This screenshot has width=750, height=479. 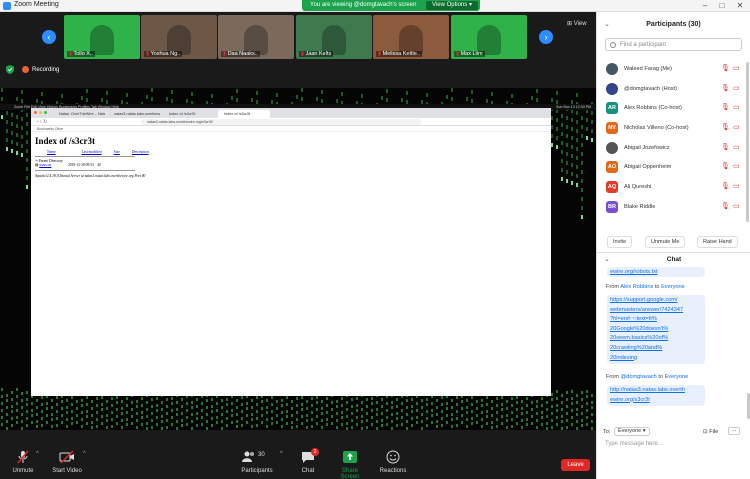 What do you see at coordinates (257, 462) in the screenshot?
I see `participants-button: 30 Participants` at bounding box center [257, 462].